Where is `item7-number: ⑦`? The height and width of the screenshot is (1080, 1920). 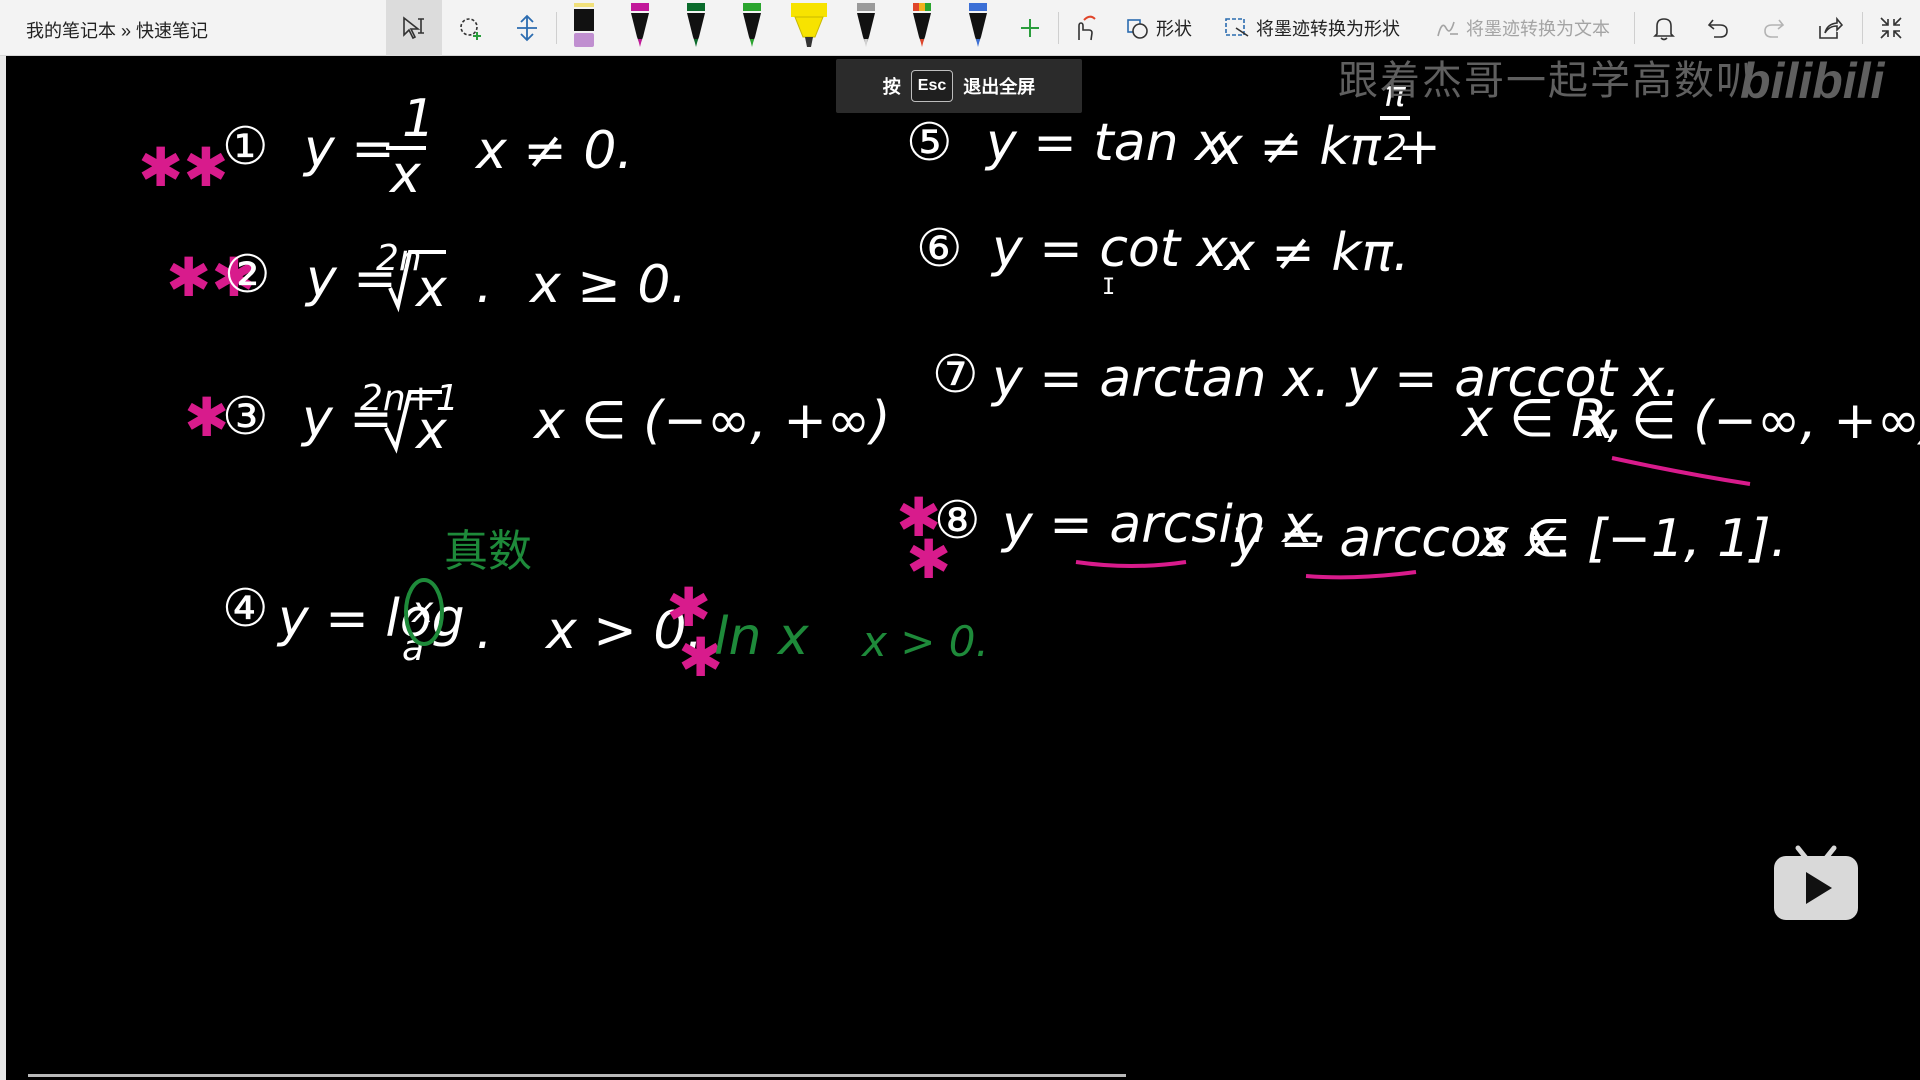
item7-number: ⑦ is located at coordinates (955, 375).